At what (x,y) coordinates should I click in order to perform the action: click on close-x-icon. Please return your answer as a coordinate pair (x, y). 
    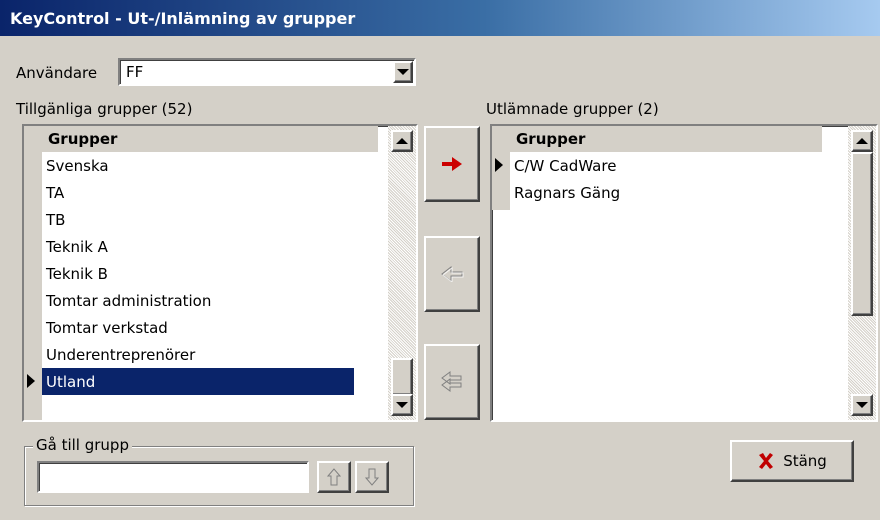
    Looking at the image, I should click on (766, 461).